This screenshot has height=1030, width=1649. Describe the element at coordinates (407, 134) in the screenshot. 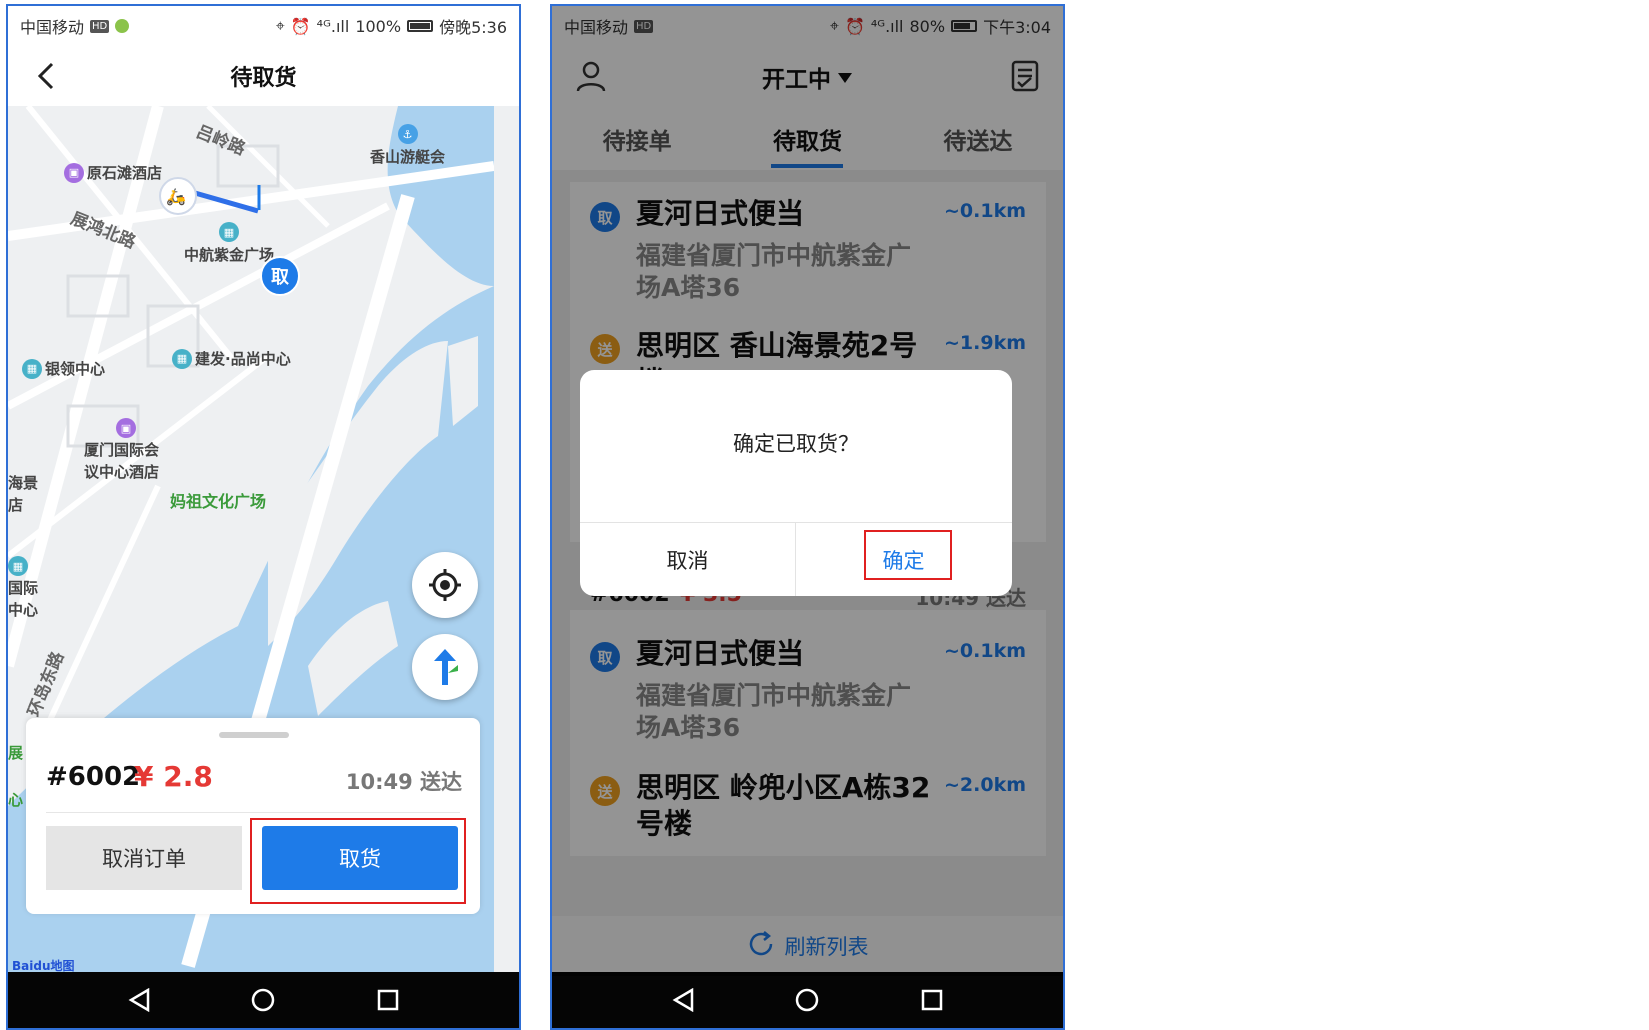

I see `yacht-icon: ⚓` at that location.